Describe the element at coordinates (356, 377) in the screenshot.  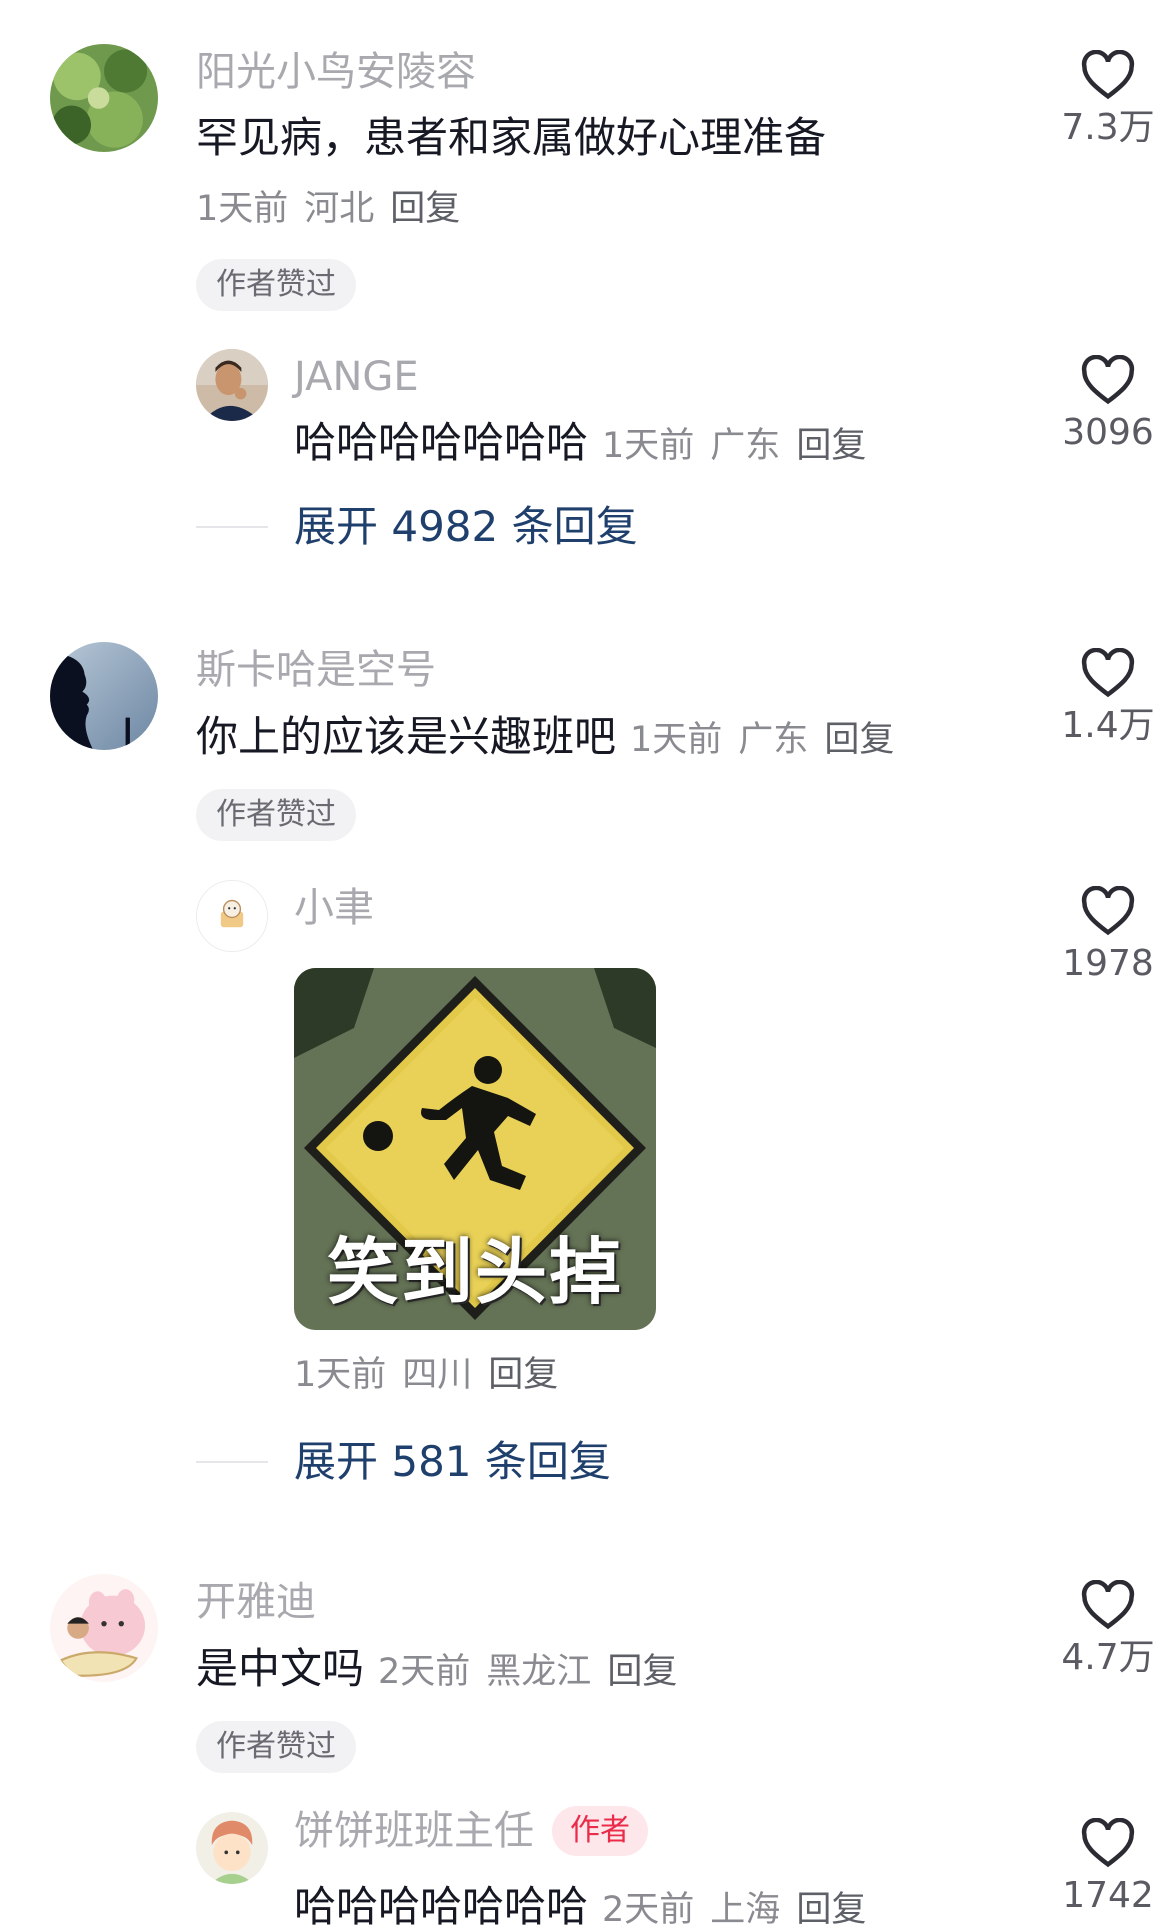
I see `reply-username: JANGE` at that location.